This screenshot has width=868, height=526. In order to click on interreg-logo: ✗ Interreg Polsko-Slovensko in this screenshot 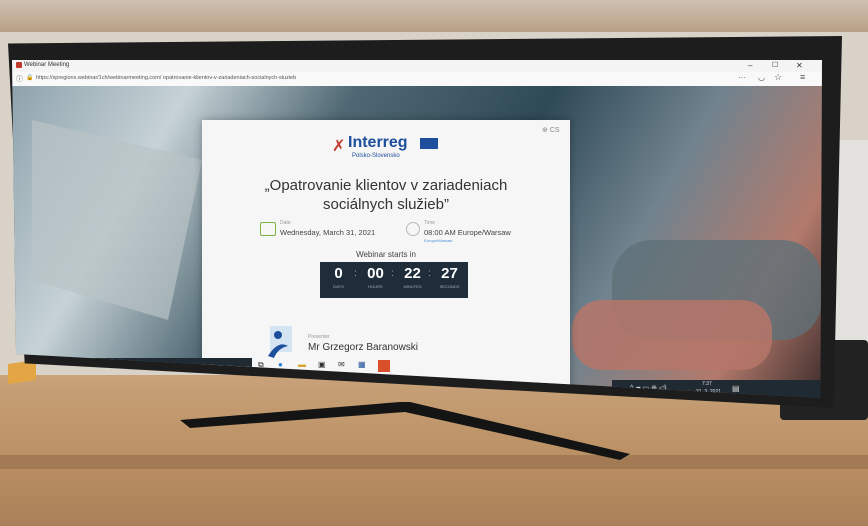, I will do `click(392, 149)`.